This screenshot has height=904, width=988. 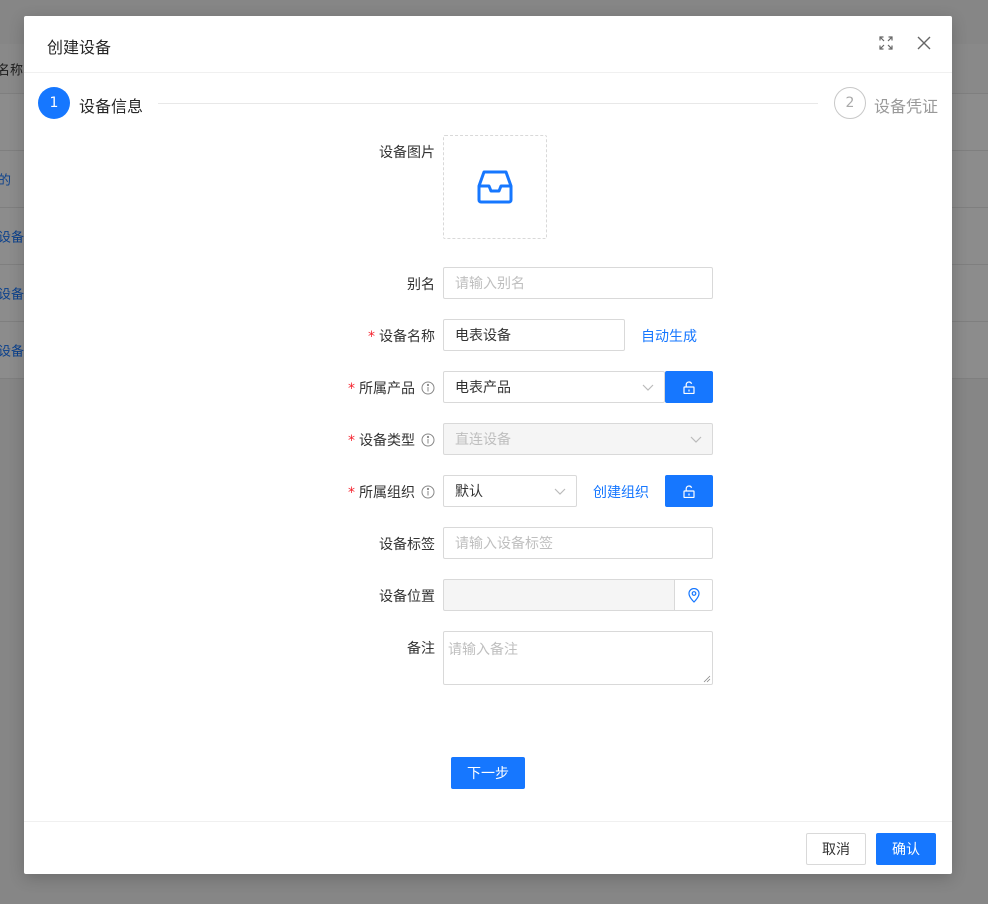 I want to click on modal-title: 创建设备, so click(x=79, y=47).